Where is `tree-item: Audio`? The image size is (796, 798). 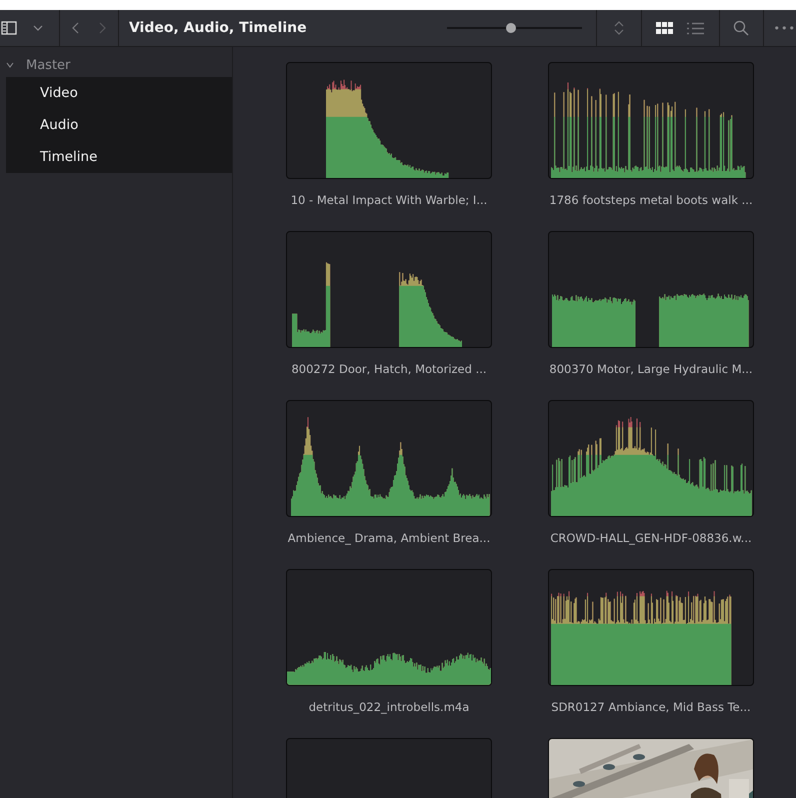
tree-item: Audio is located at coordinates (119, 125).